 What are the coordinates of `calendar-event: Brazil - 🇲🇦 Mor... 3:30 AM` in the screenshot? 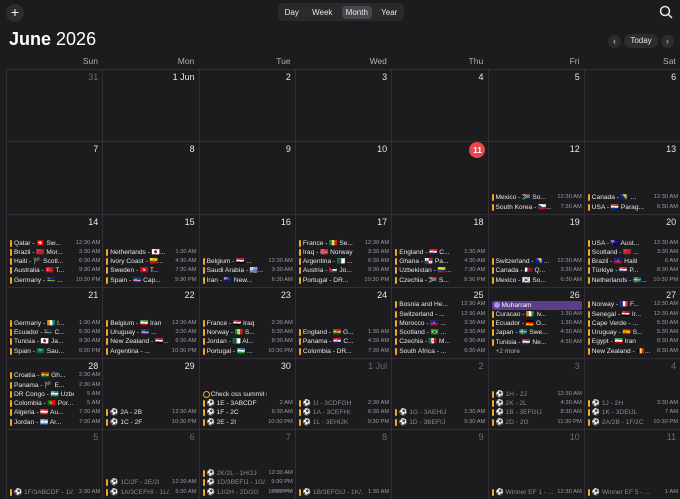 It's located at (55, 252).